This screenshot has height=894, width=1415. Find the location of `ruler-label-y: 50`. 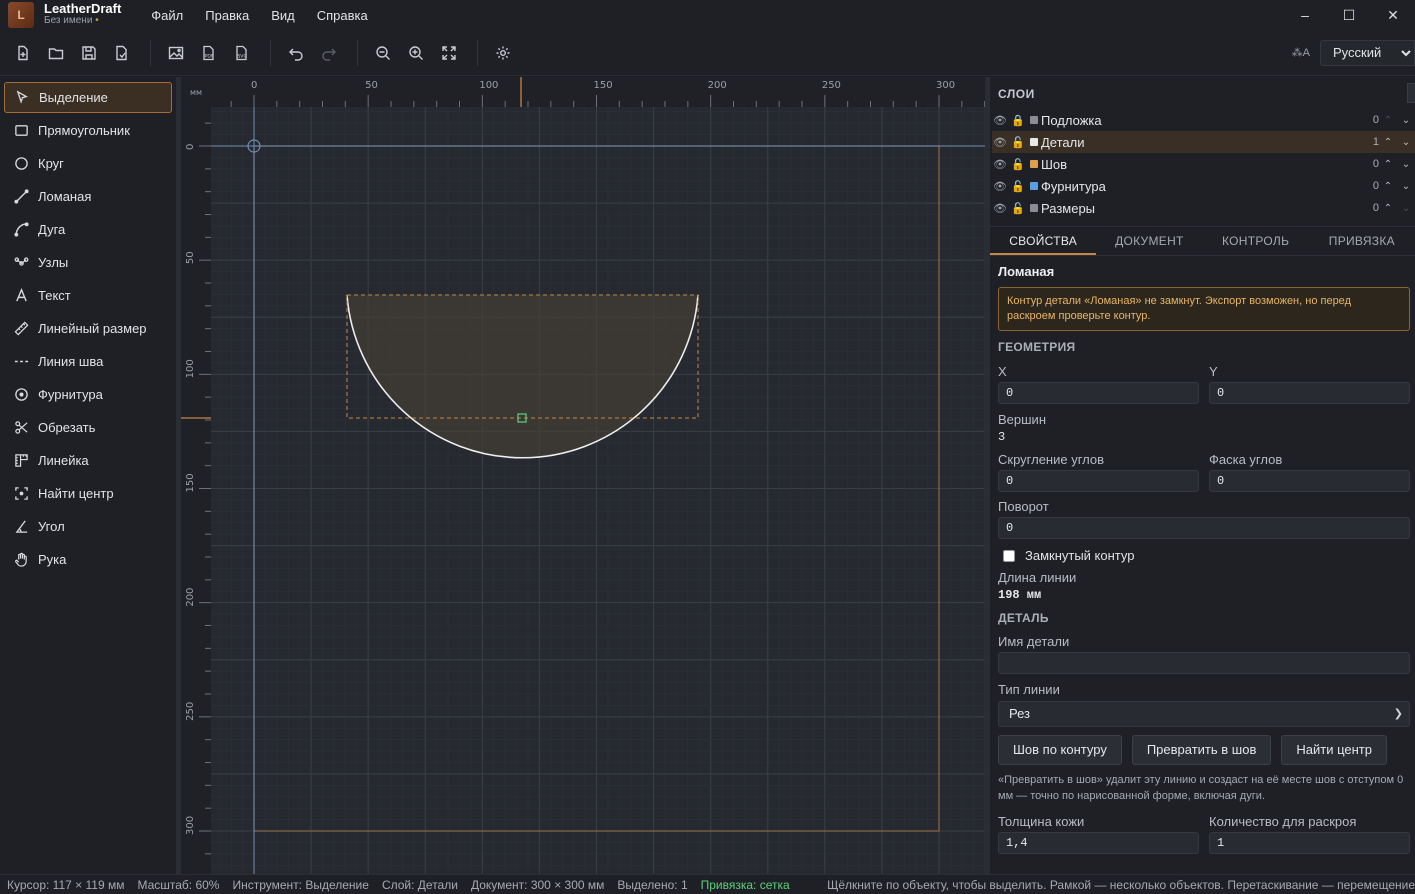

ruler-label-y: 50 is located at coordinates (190, 257).